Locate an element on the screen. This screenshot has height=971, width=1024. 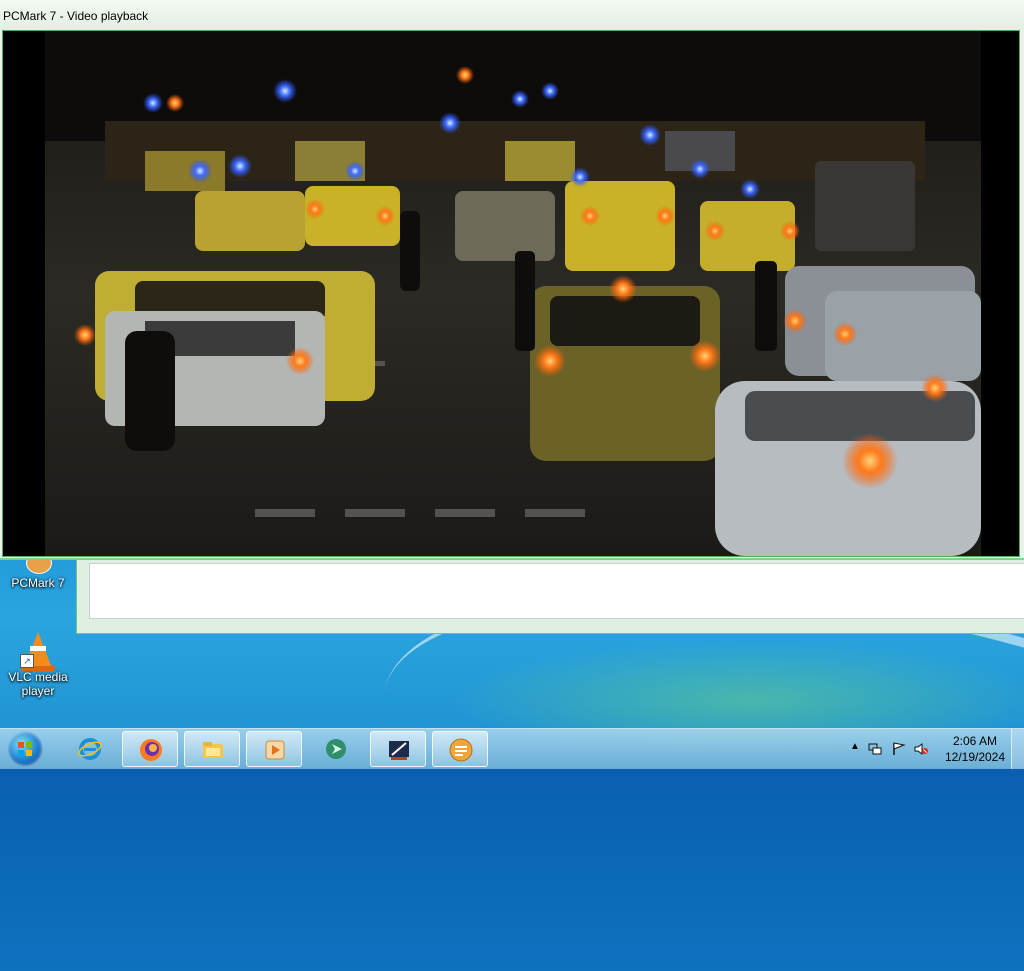
edge-like-arrow-icon is located at coordinates (336, 749).